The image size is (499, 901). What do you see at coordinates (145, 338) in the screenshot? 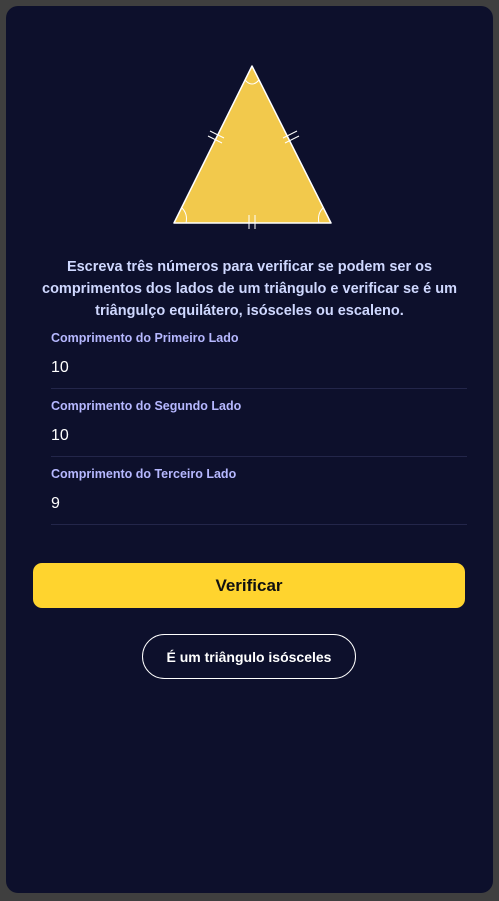
I see `first-side-label: Comprimento do Primeiro Lado` at bounding box center [145, 338].